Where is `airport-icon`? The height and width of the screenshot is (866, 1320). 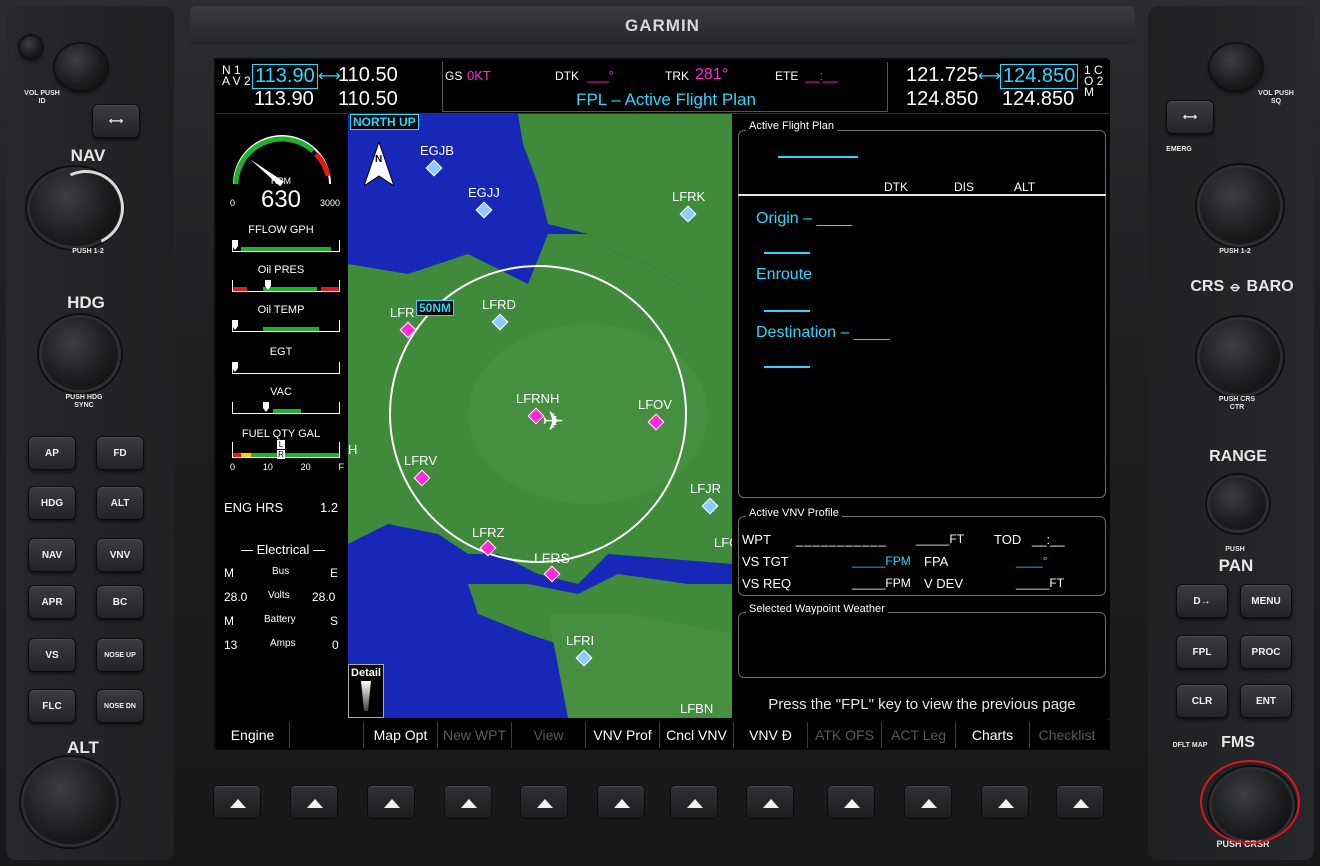
airport-icon is located at coordinates (500, 322).